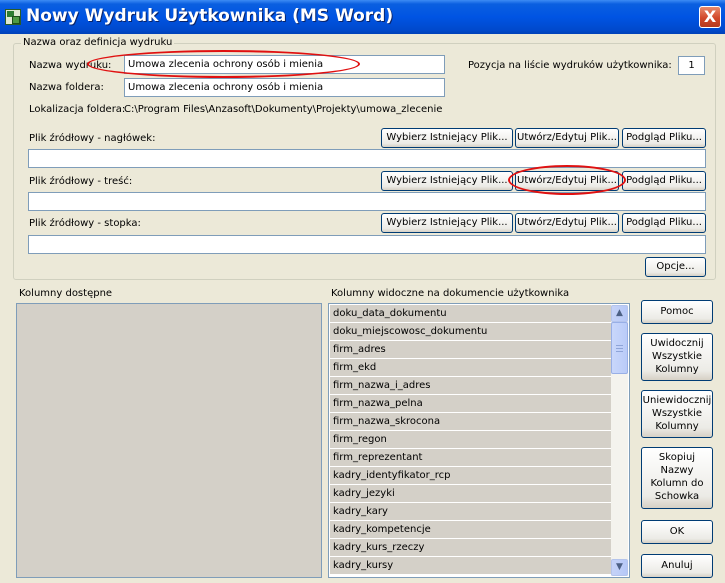  Describe the element at coordinates (66, 293) in the screenshot. I see `available-columns-label: Kolumny dostępne` at that location.